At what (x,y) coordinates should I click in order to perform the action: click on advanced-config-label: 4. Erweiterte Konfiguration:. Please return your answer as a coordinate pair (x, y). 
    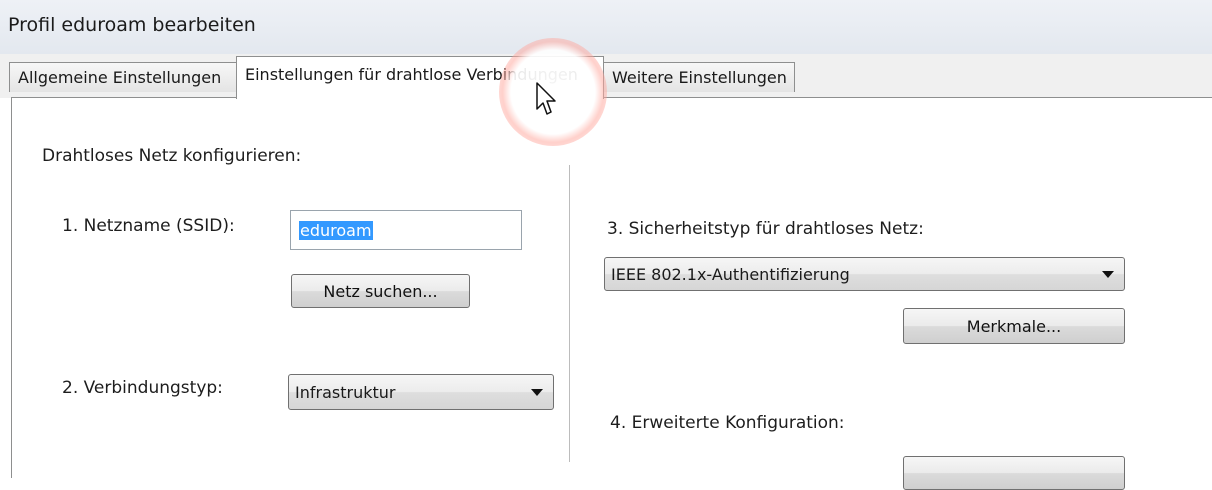
    Looking at the image, I should click on (727, 423).